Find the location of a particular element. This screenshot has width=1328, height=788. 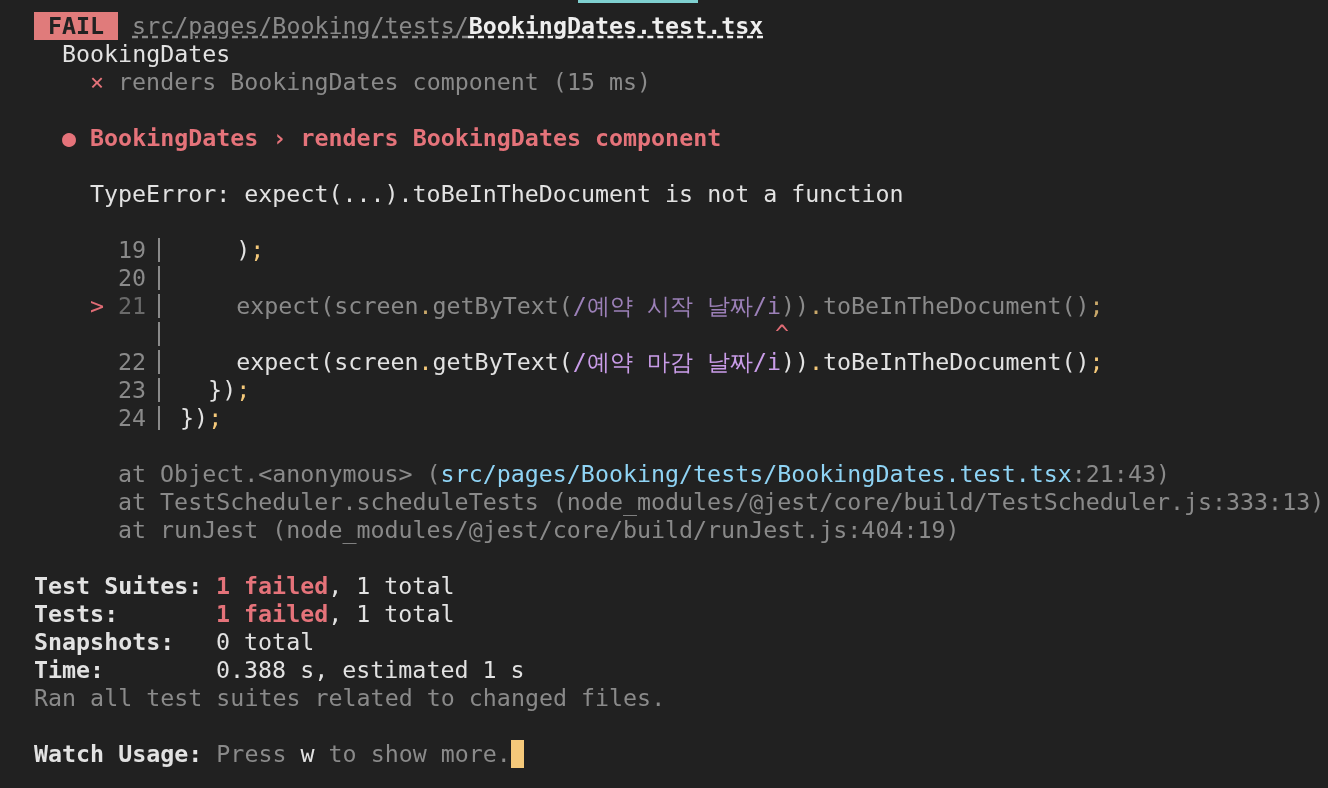

summary-label: Time: is located at coordinates (70, 670).